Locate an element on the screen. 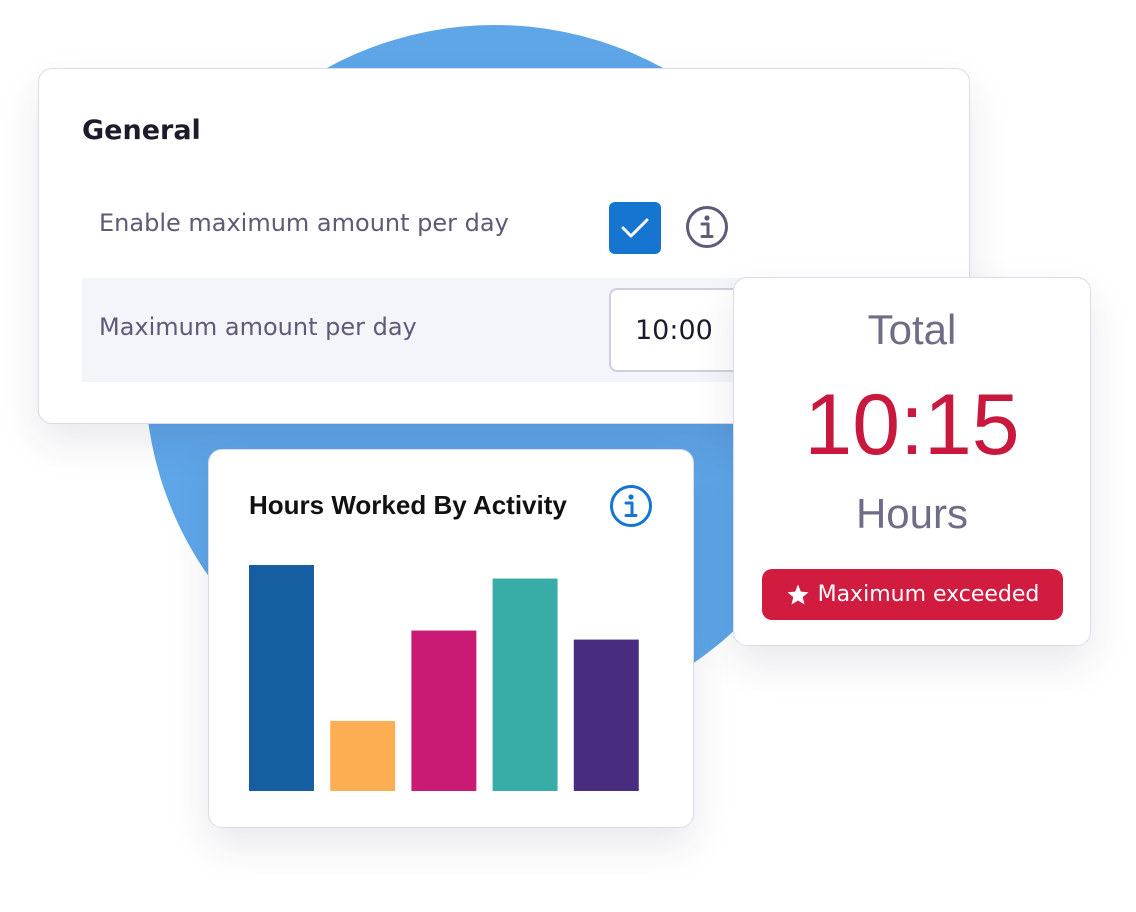 Image resolution: width=1136 pixels, height=912 pixels. total-unit: Hours is located at coordinates (912, 513).